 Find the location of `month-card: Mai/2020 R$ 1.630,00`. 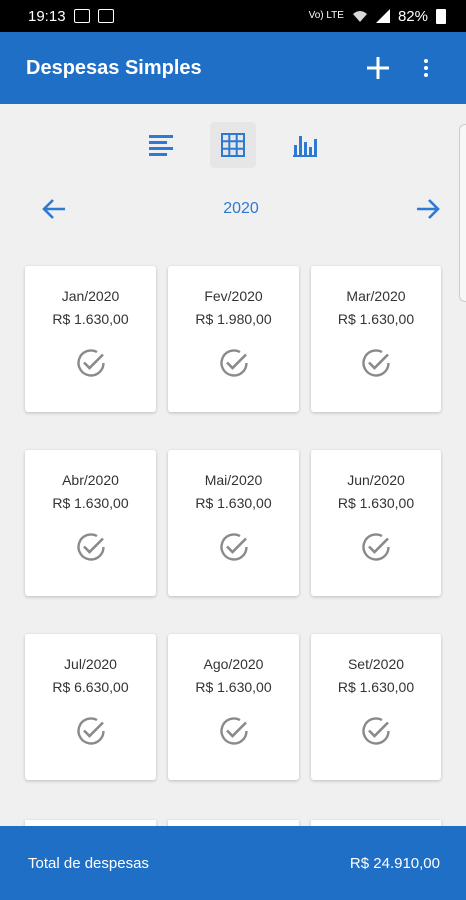

month-card: Mai/2020 R$ 1.630,00 is located at coordinates (233, 523).